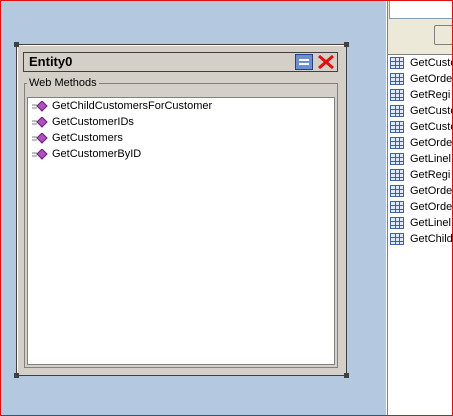  I want to click on method-label: GetChildCustomersForCustomer, so click(132, 106).